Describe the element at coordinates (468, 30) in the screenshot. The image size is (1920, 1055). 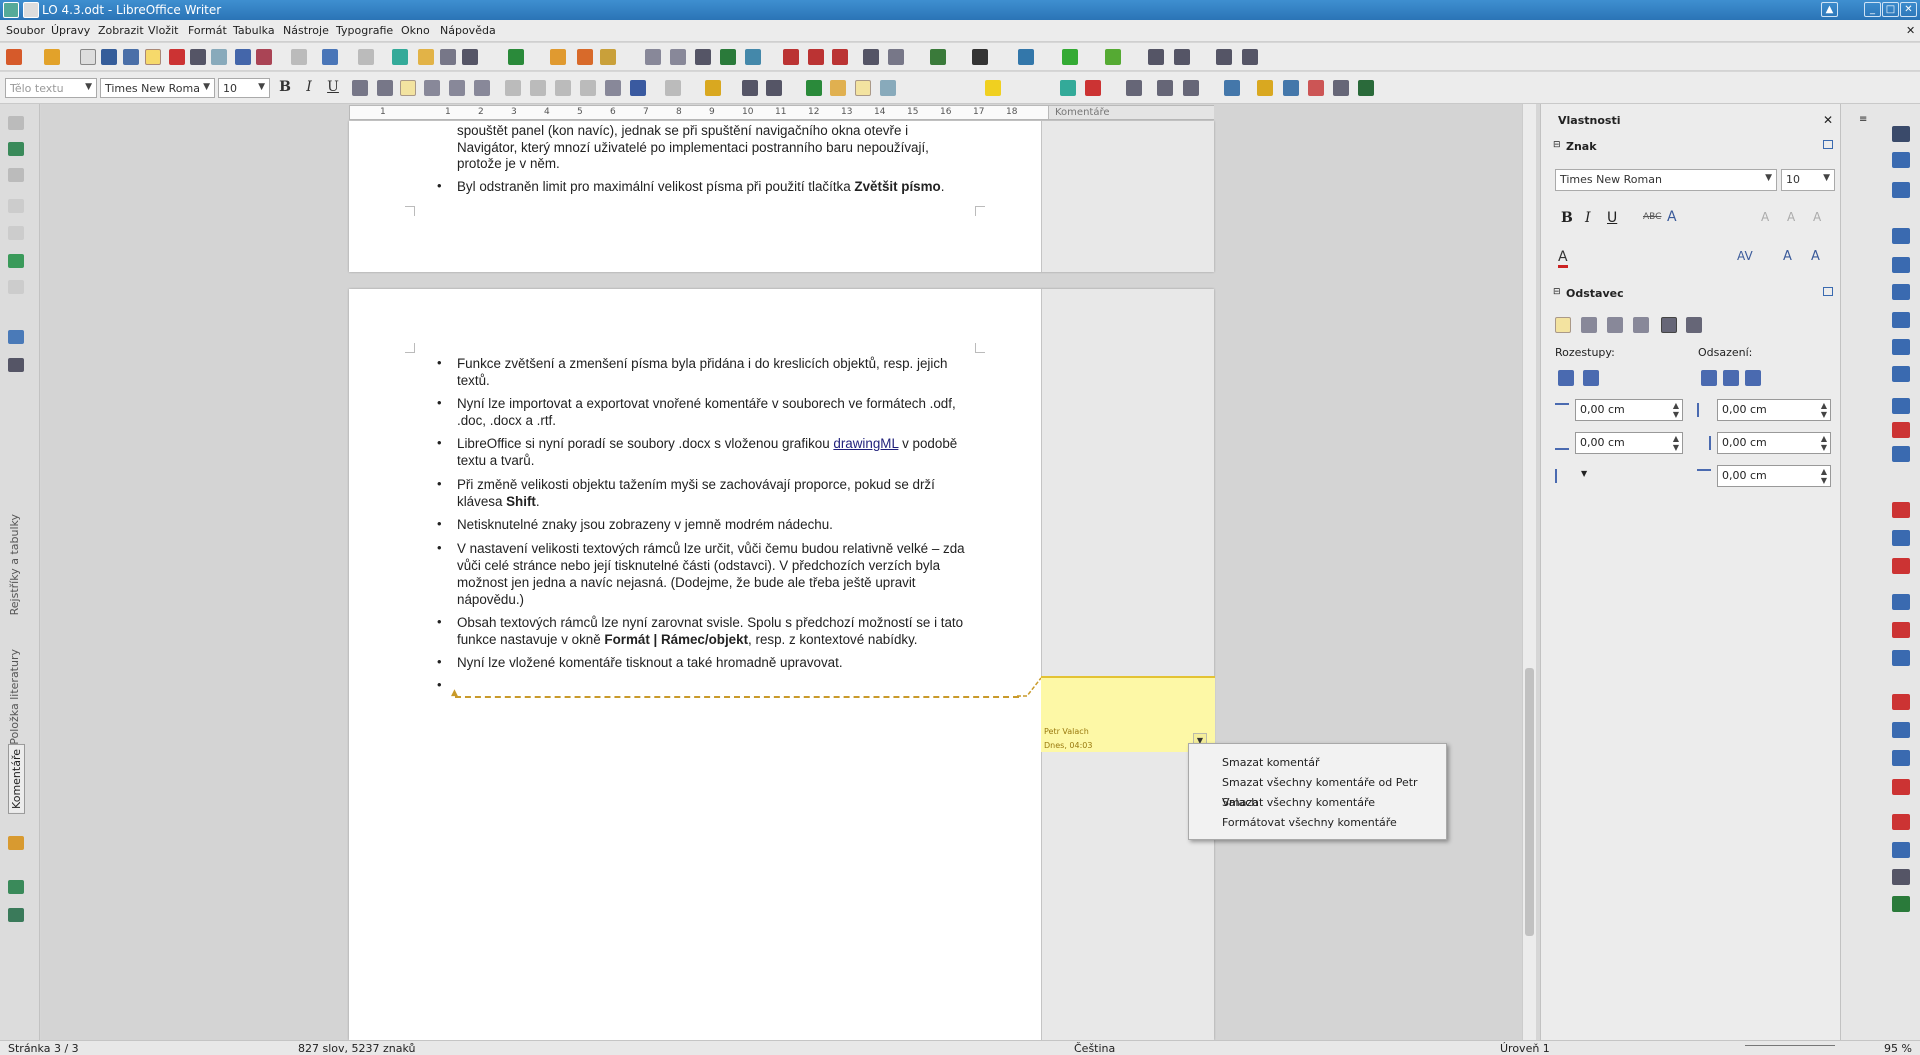
I see `menu-help: Nápověda` at that location.